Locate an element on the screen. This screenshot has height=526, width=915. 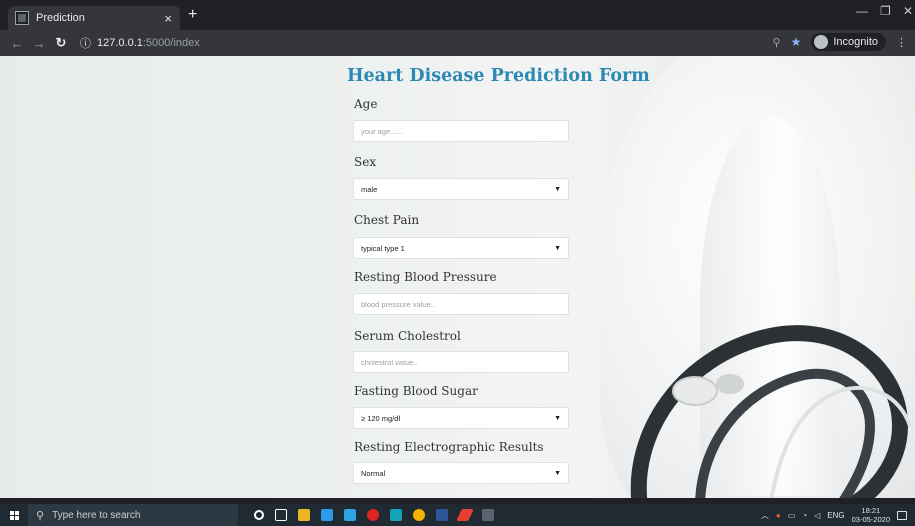
task-view-icon is located at coordinates (281, 515).